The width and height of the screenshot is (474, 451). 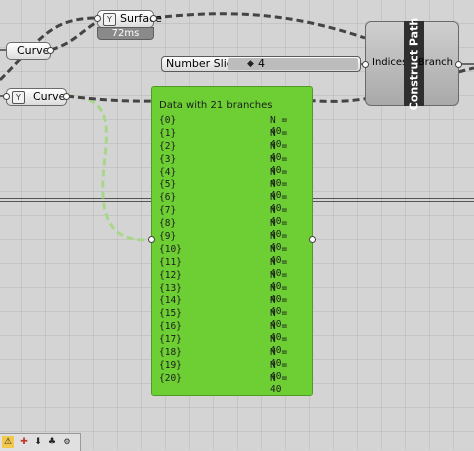 I want to click on panel-row: {15} N = 40, so click(x=231, y=319).